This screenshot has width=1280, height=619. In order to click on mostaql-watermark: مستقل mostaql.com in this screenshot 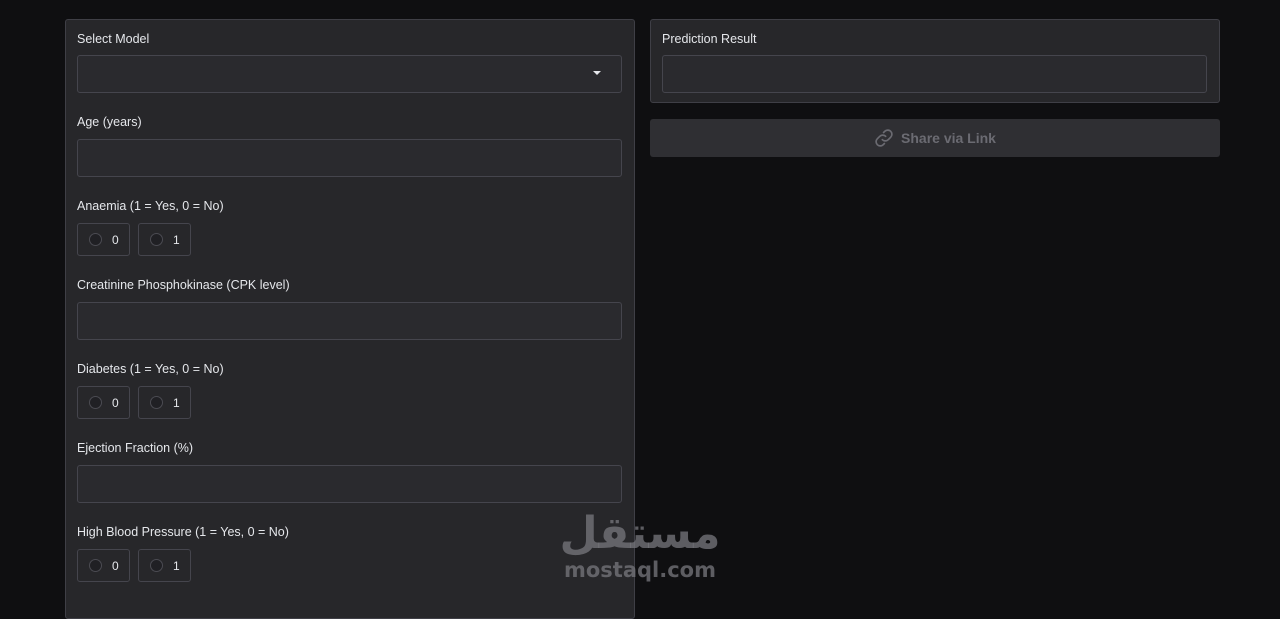, I will do `click(640, 550)`.